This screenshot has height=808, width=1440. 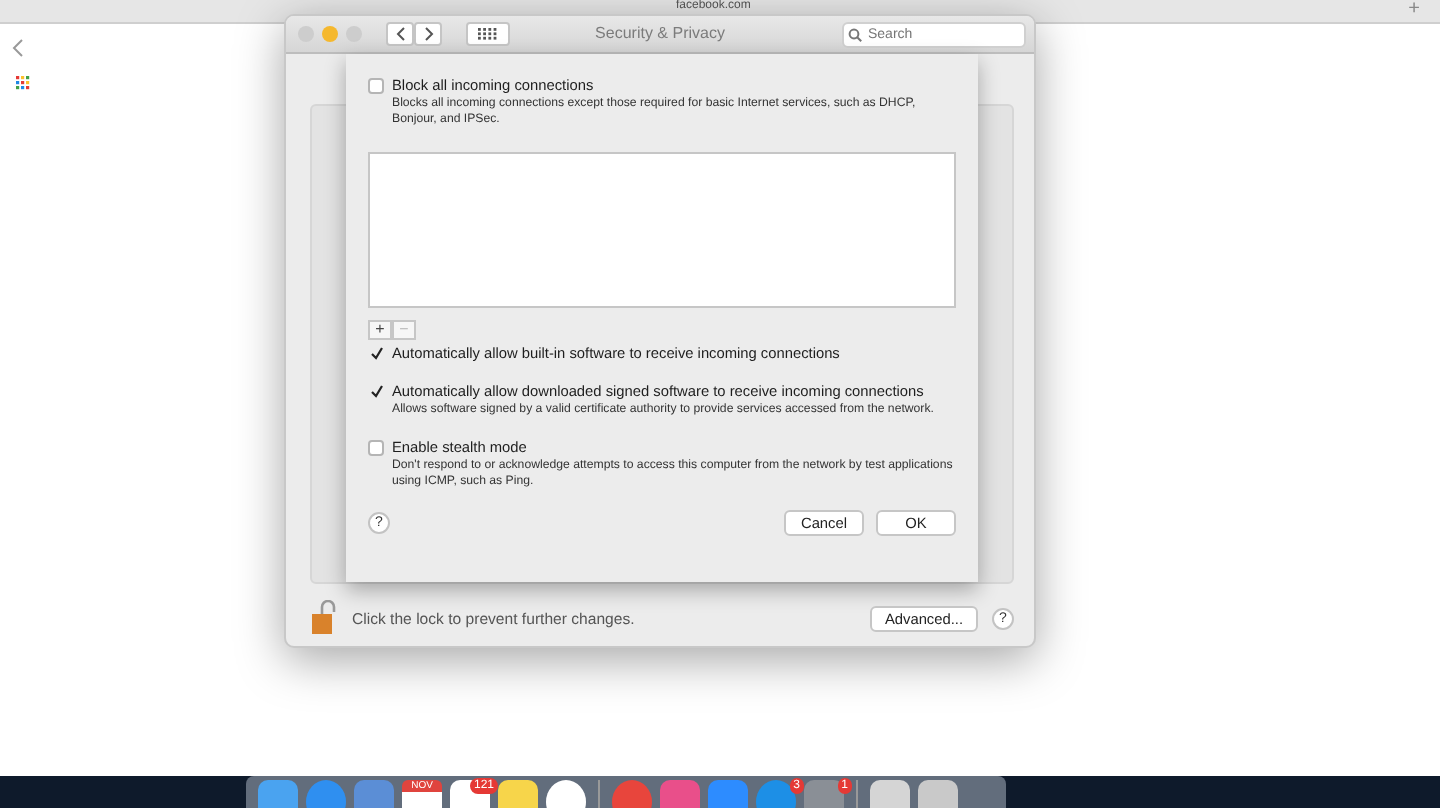 I want to click on show-all-button, so click(x=488, y=34).